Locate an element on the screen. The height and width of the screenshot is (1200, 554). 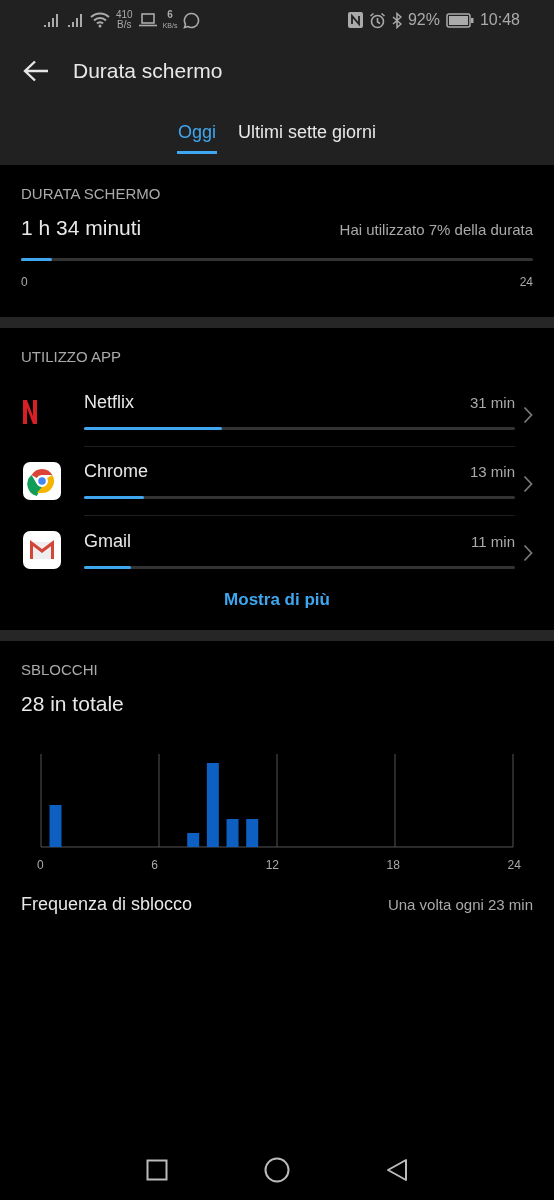
recents-button is located at coordinates (157, 1170).